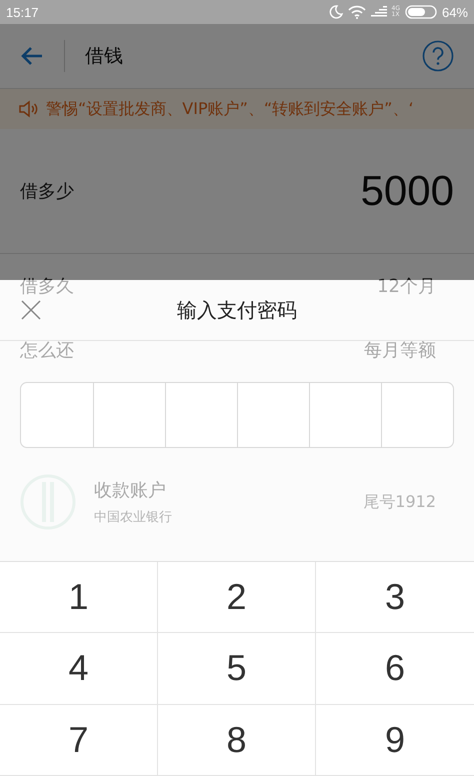  I want to click on speaker-icon, so click(28, 109).